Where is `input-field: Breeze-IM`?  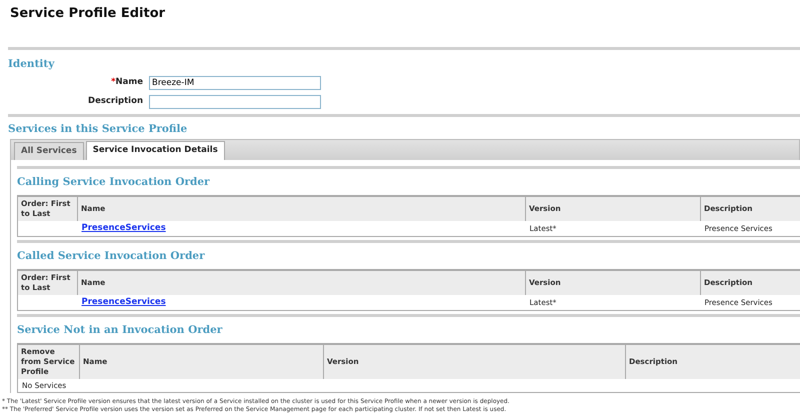
input-field: Breeze-IM is located at coordinates (235, 83).